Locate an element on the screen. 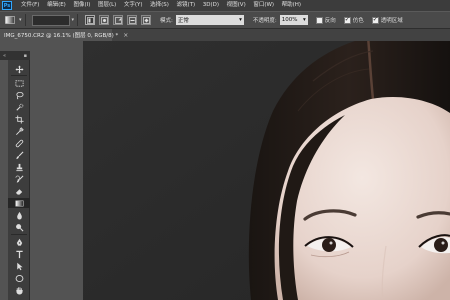  marquee-tool is located at coordinates (19, 83).